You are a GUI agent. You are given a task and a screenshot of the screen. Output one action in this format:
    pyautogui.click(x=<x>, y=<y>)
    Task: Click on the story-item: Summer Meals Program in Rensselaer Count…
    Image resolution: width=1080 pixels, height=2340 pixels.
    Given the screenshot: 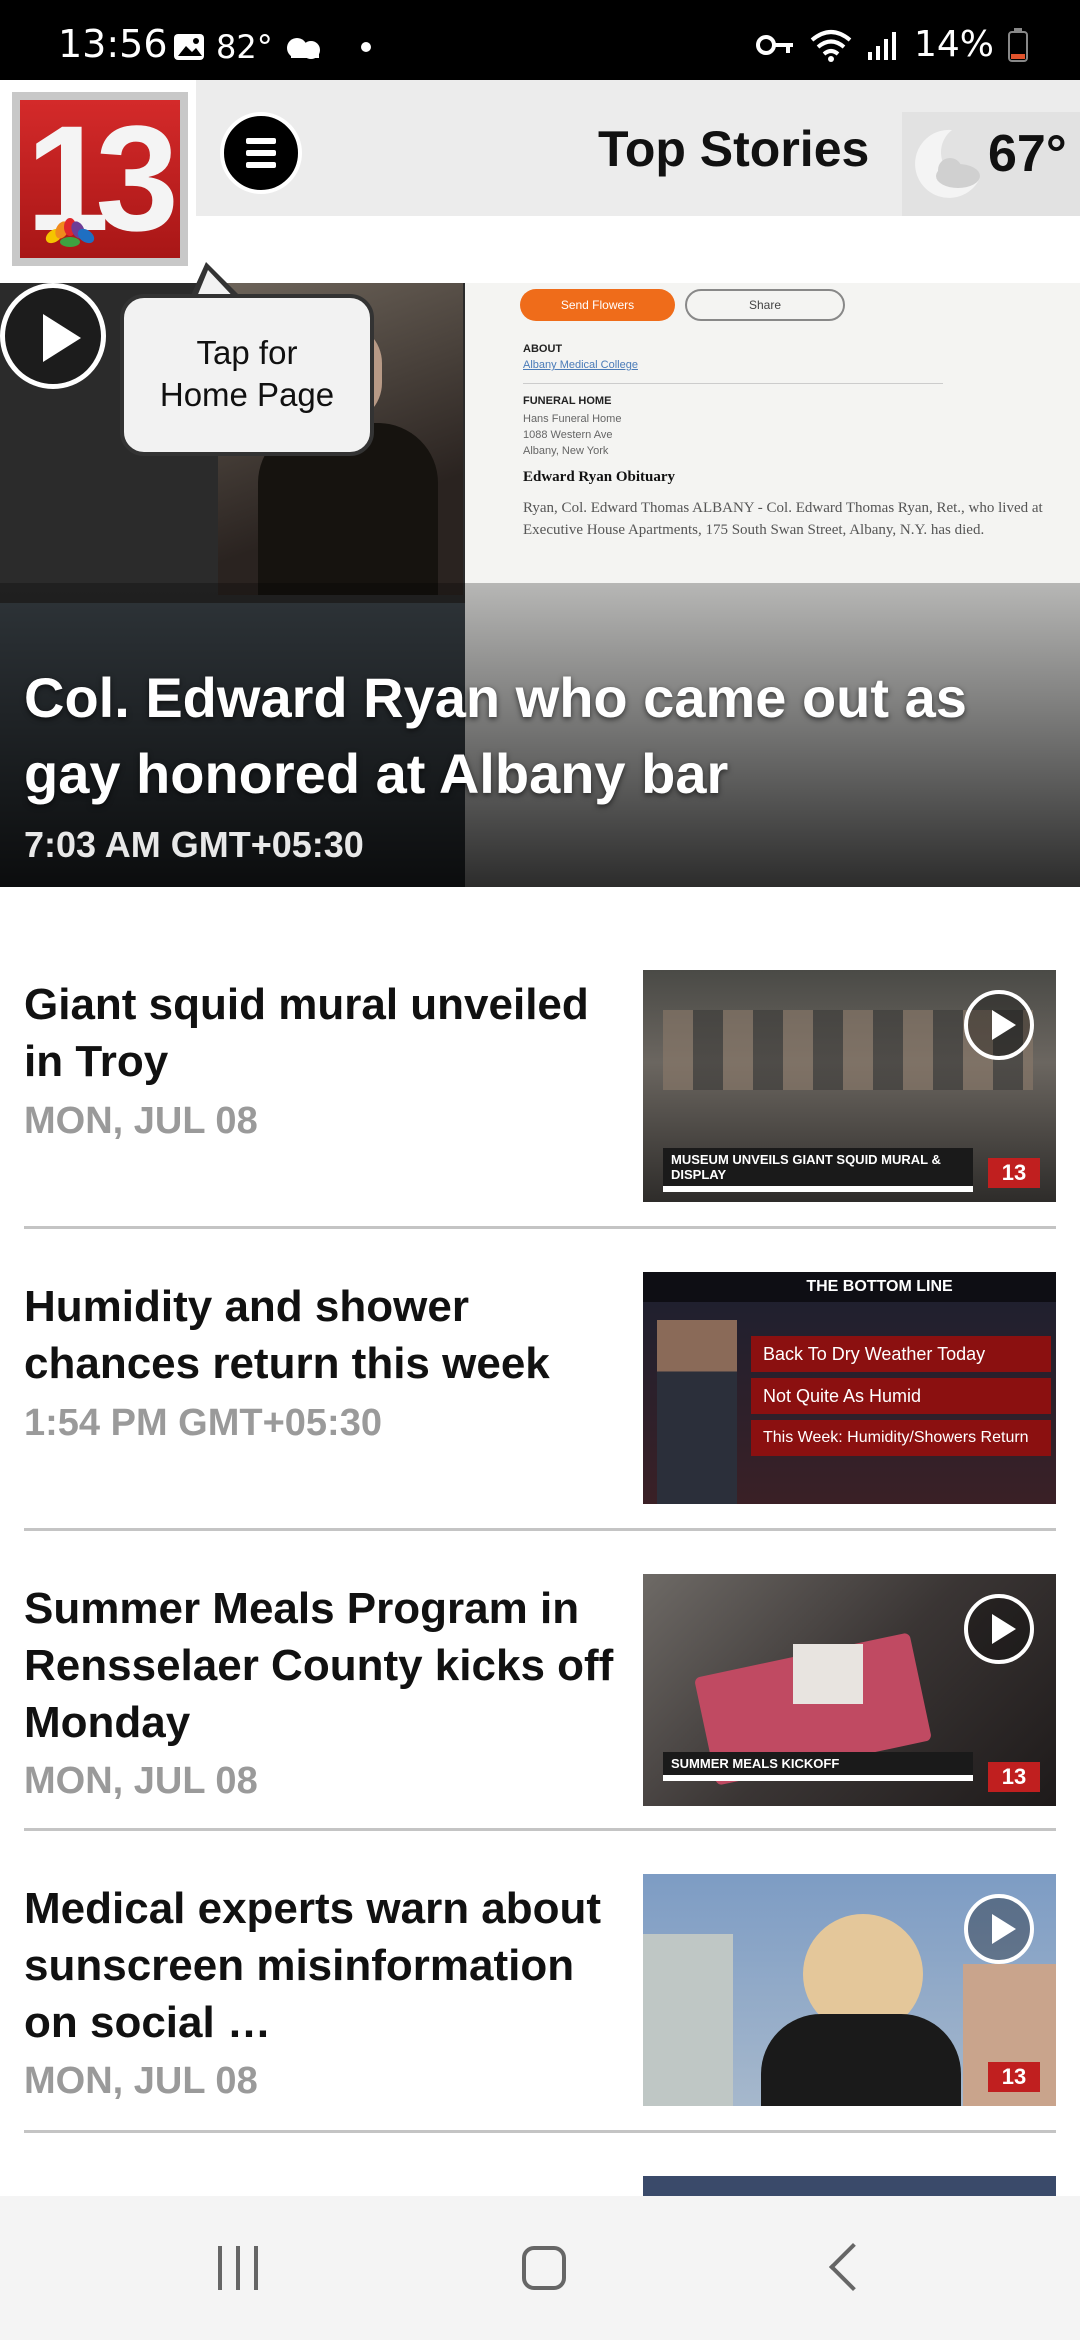 What is the action you would take?
    pyautogui.click(x=540, y=1694)
    